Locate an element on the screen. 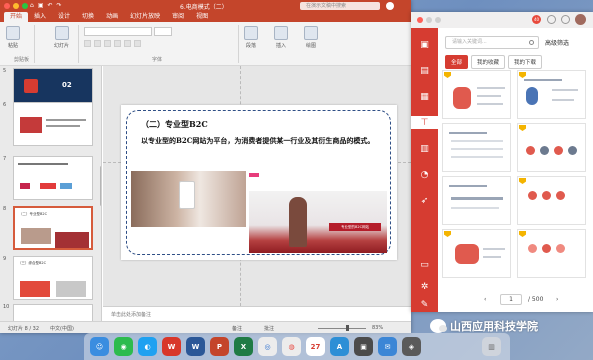 The height and width of the screenshot is (360, 593). tab-downloads: 我的下载 is located at coordinates (525, 62).